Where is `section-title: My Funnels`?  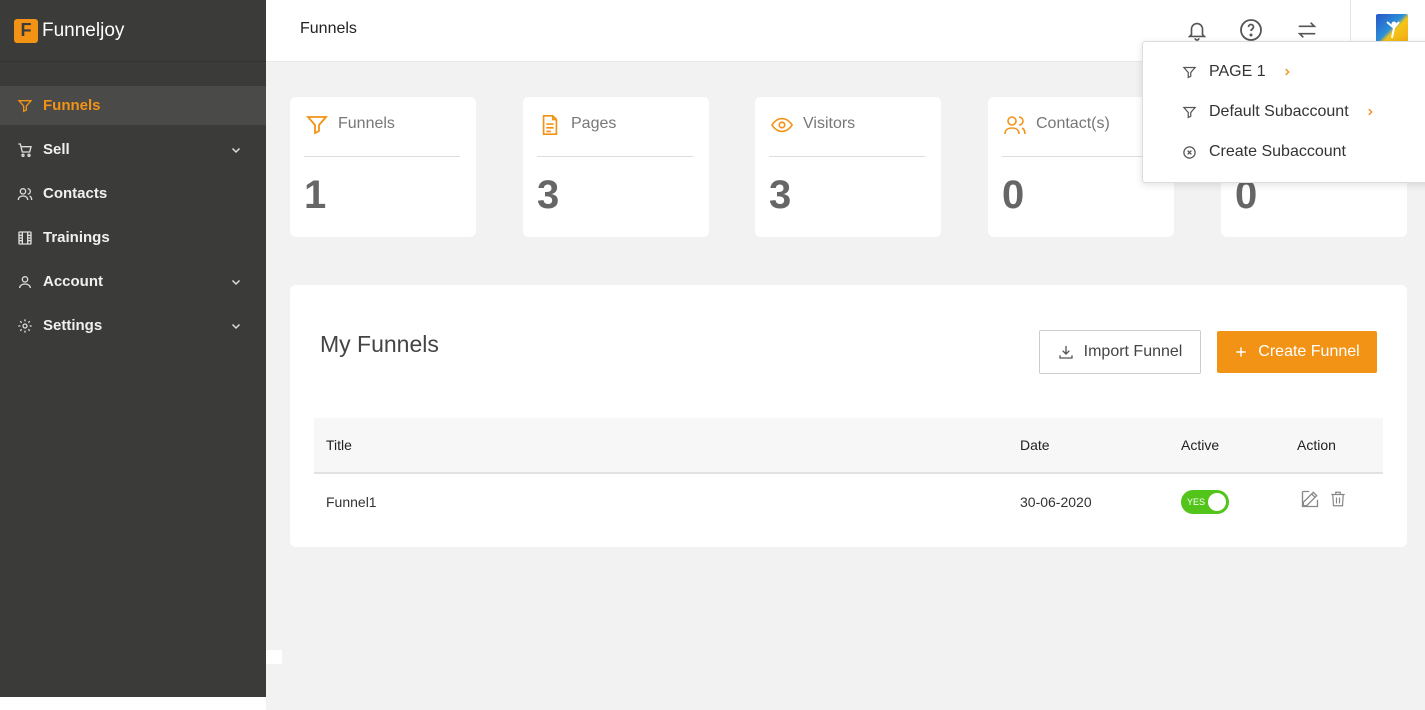
section-title: My Funnels is located at coordinates (379, 344).